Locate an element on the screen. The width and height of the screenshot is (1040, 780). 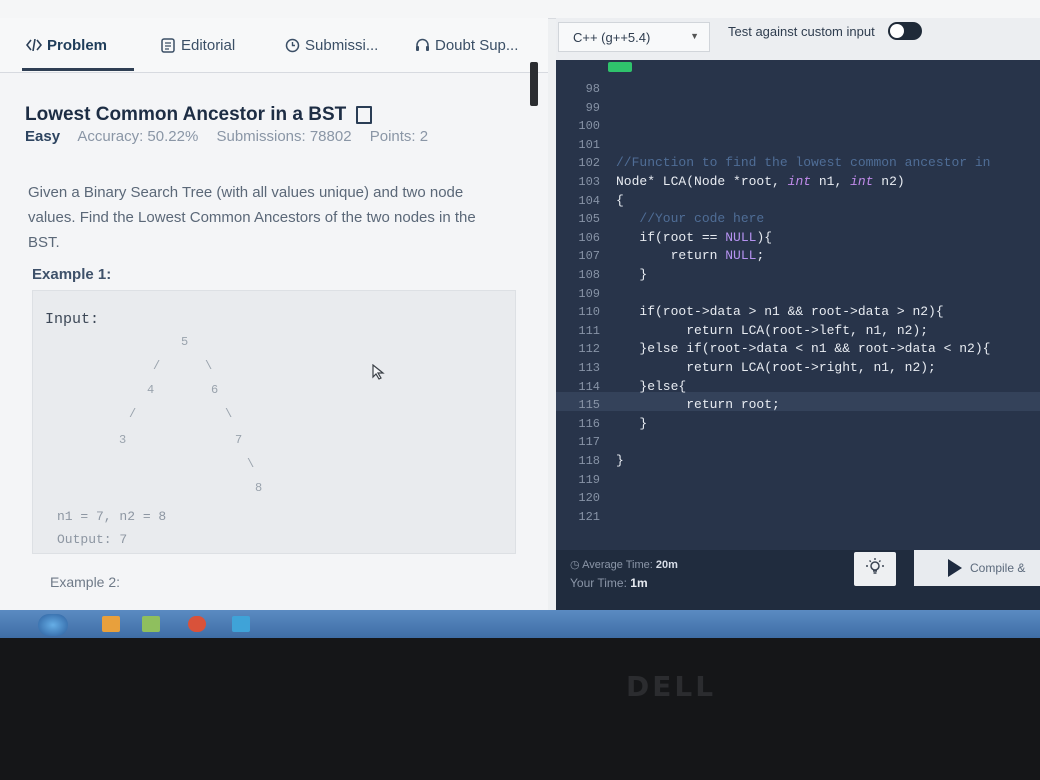
folder-icon is located at coordinates (111, 624).